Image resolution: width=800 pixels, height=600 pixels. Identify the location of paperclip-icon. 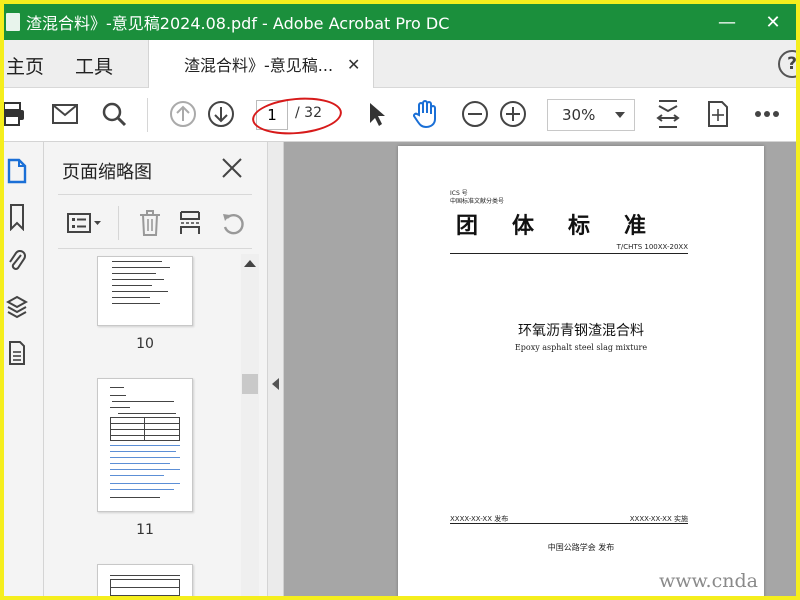
(17, 260).